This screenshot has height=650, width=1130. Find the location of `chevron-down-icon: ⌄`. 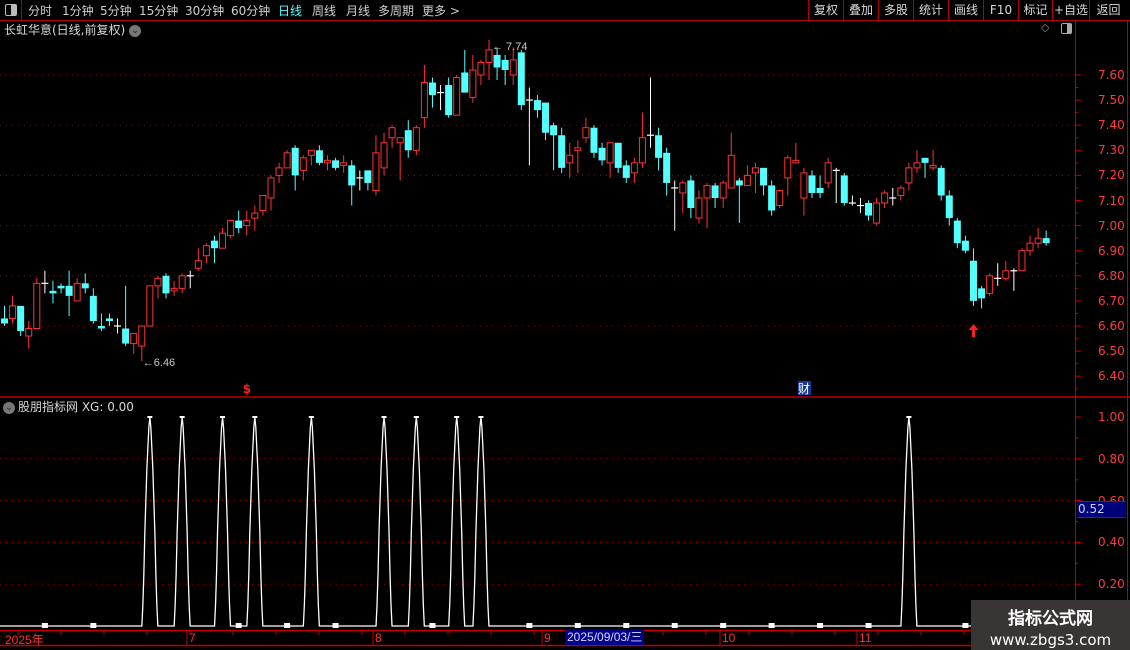

chevron-down-icon: ⌄ is located at coordinates (9, 407).